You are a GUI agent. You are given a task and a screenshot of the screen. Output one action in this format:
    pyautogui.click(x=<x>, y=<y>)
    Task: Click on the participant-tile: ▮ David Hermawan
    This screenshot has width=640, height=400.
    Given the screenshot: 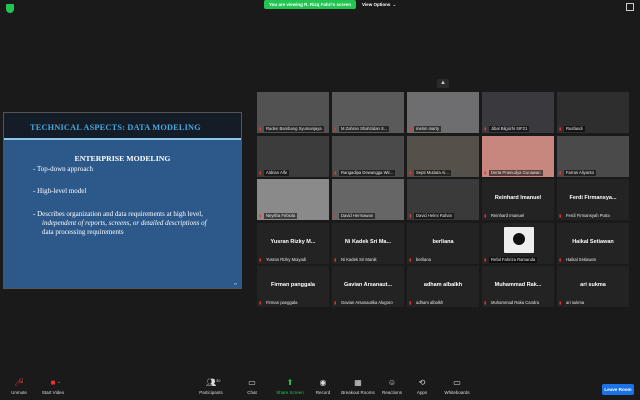 What is the action you would take?
    pyautogui.click(x=368, y=199)
    